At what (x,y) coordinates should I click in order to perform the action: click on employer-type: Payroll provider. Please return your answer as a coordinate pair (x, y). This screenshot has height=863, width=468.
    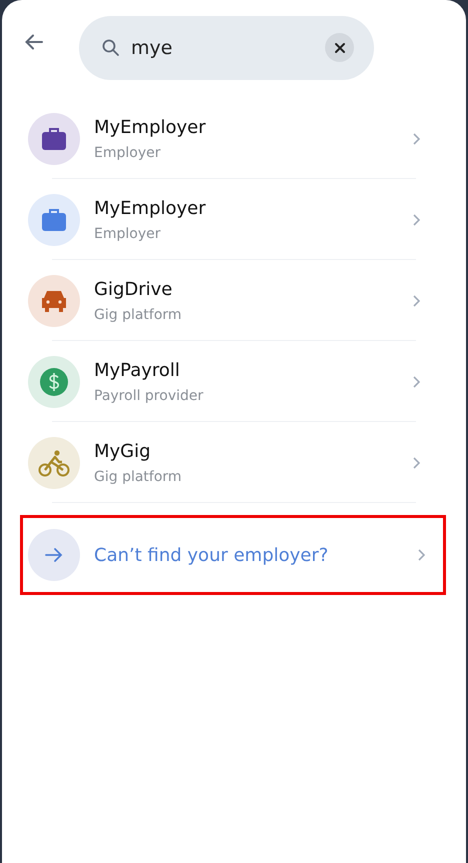
    Looking at the image, I should click on (149, 396).